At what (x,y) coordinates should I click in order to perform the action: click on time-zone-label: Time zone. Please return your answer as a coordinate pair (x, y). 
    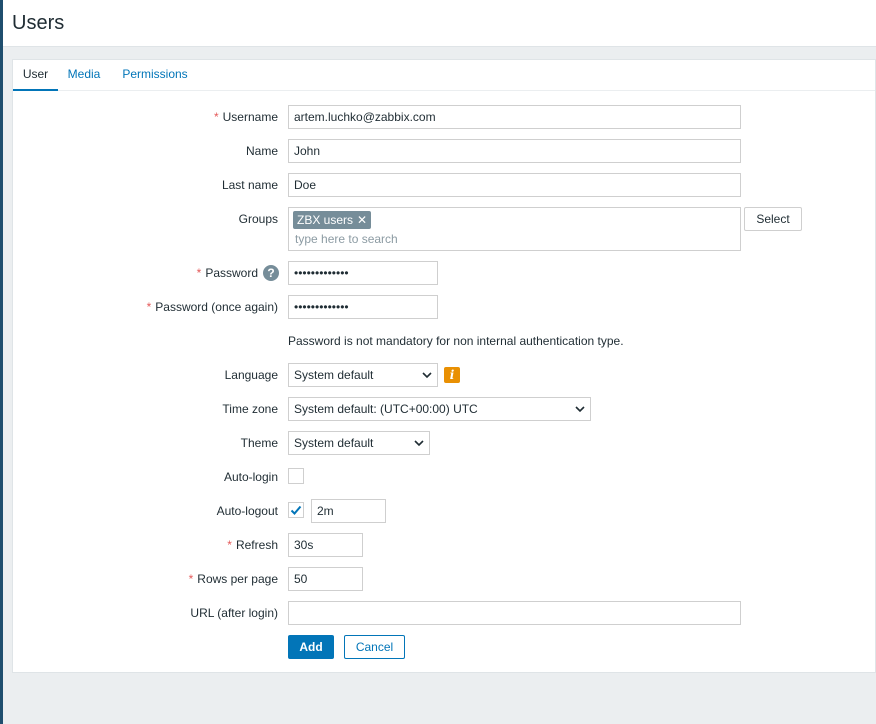
    Looking at the image, I should click on (250, 409).